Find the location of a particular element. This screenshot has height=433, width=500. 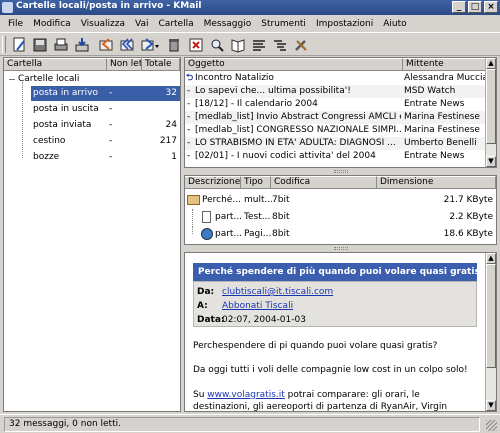

menu-help: Aiuto is located at coordinates (394, 24).